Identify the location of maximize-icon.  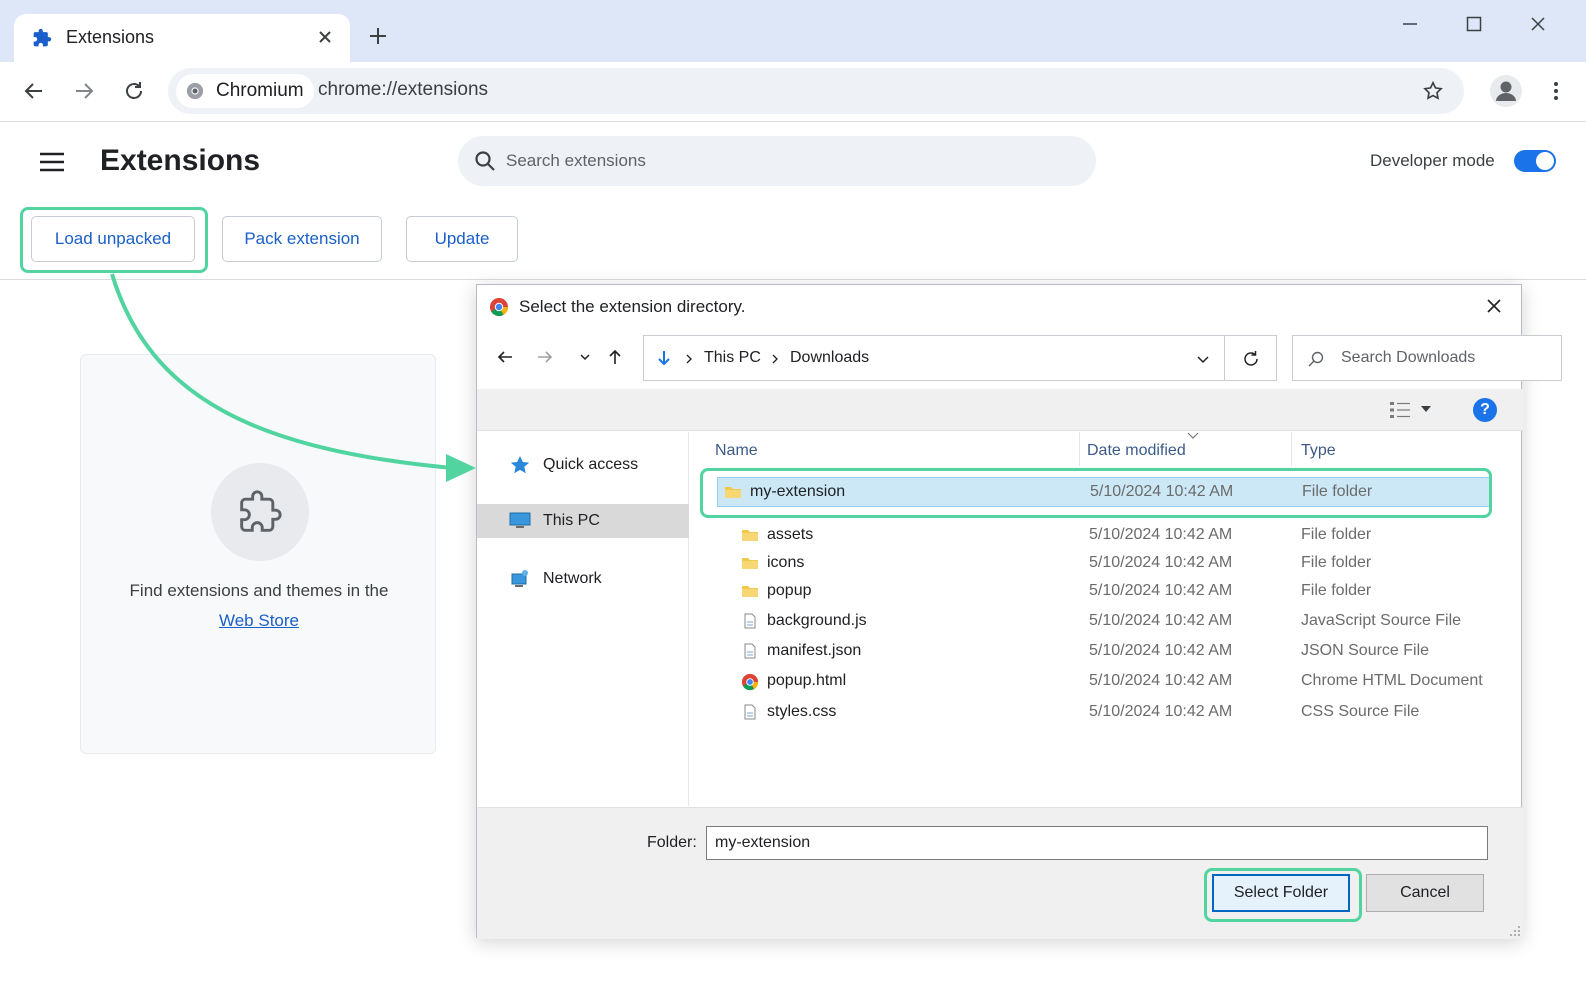
(1474, 24).